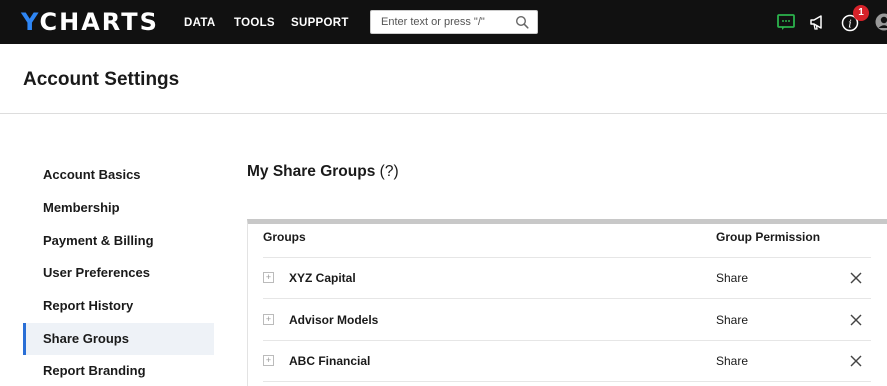  I want to click on megaphone-icon, so click(818, 22).